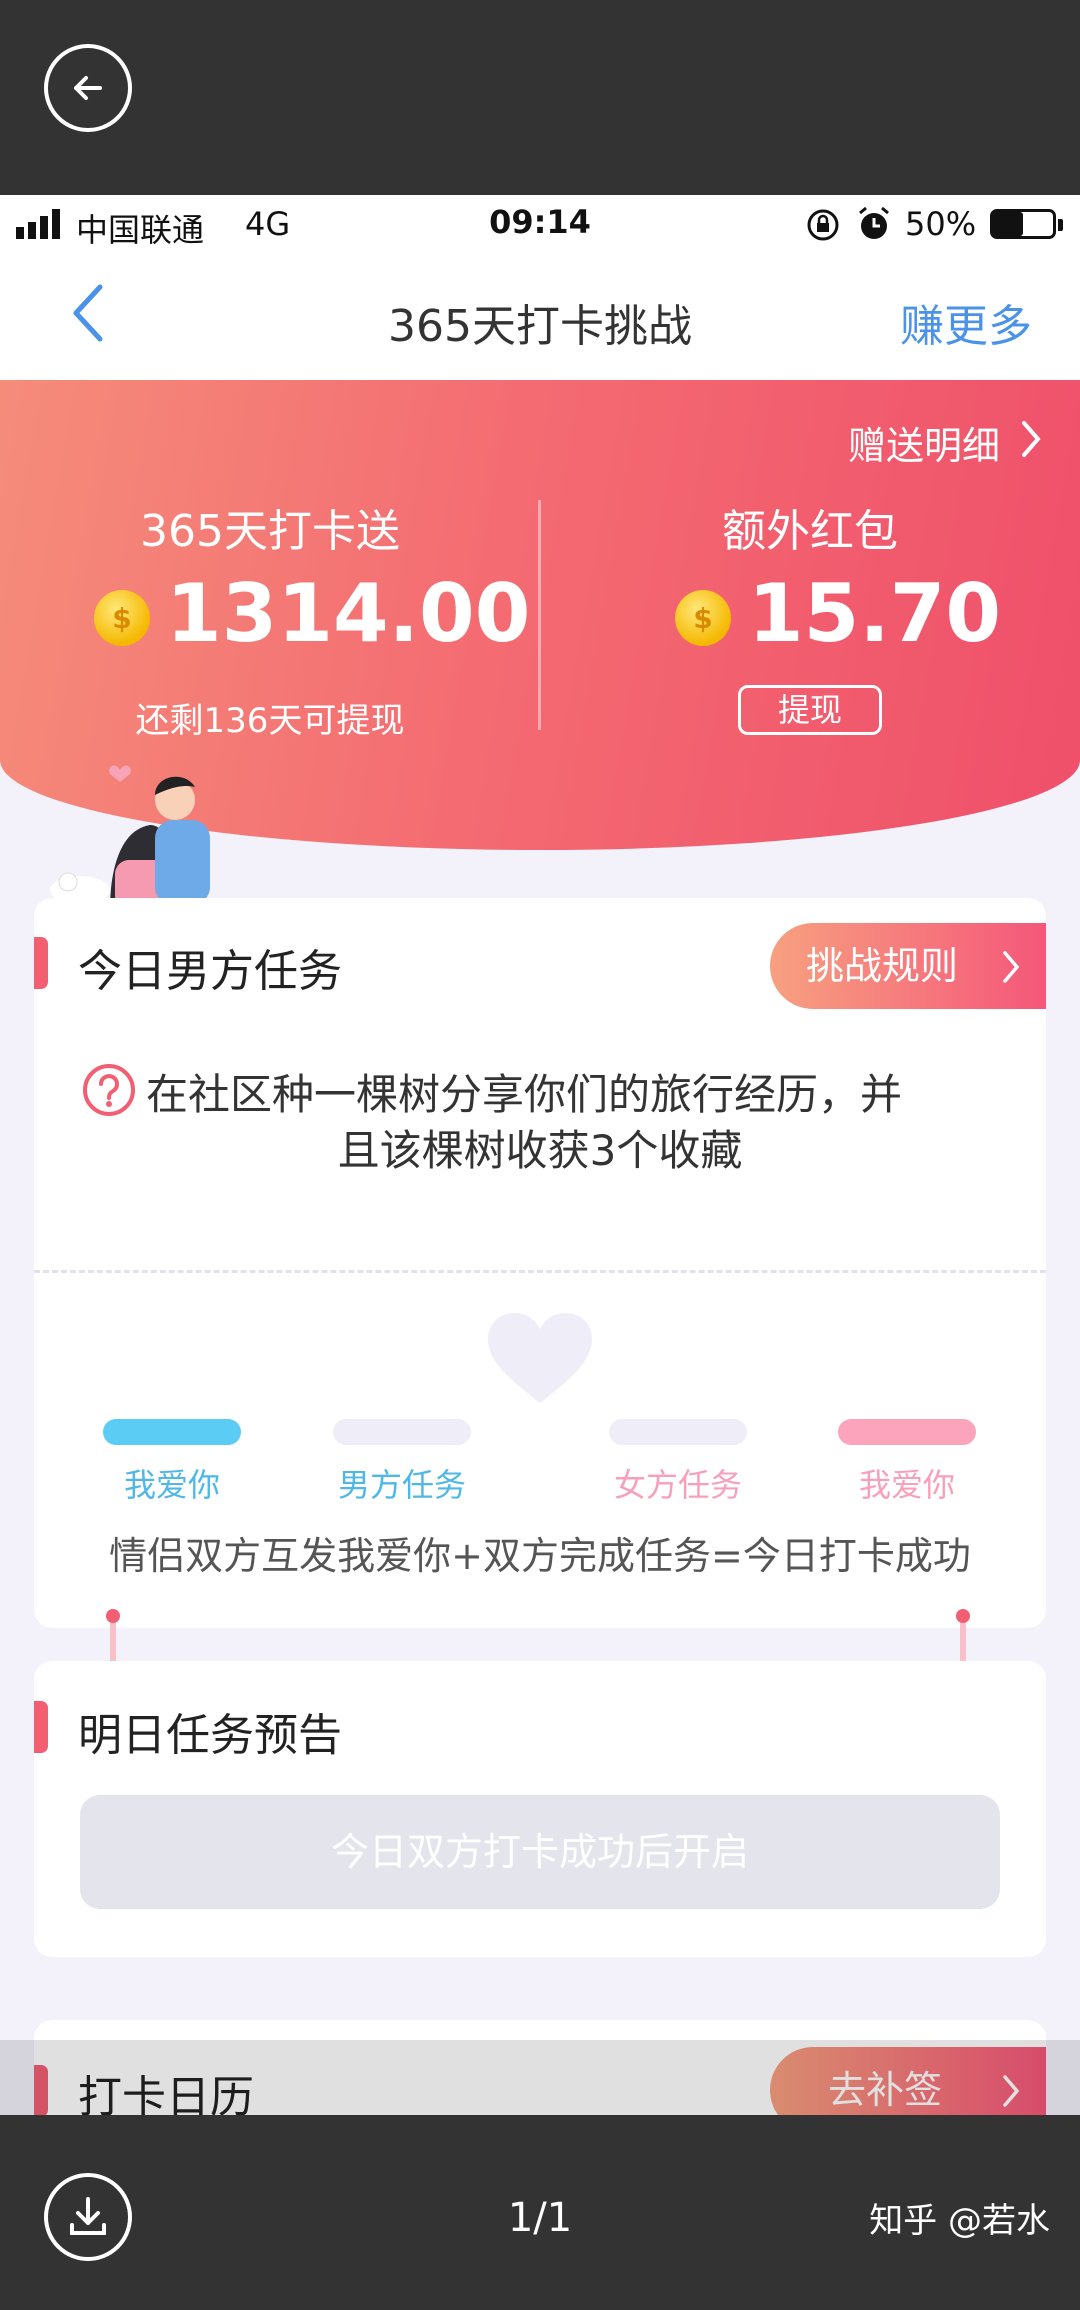 Image resolution: width=1080 pixels, height=2310 pixels. Describe the element at coordinates (270, 531) in the screenshot. I see `checkin-reward-title: 365天打卡送` at that location.